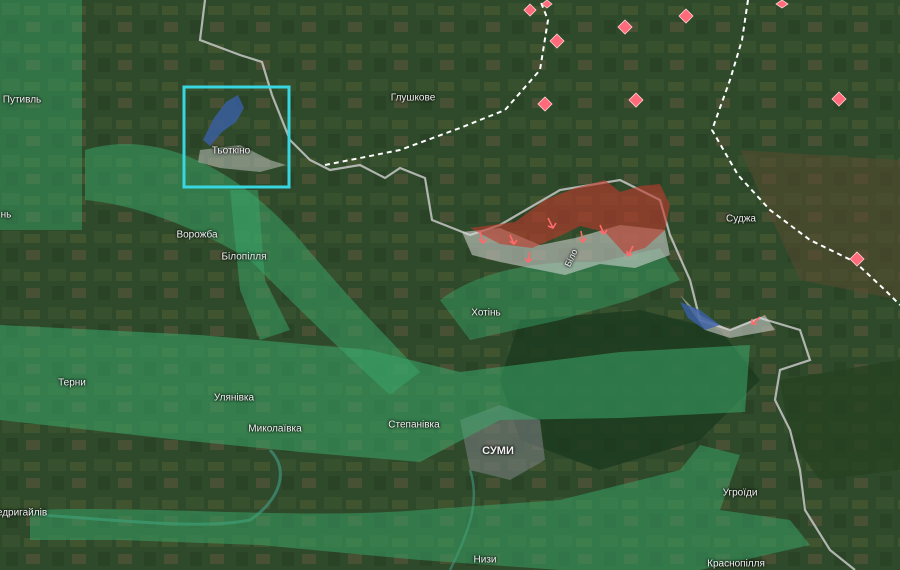  What do you see at coordinates (275, 429) in the screenshot?
I see `place-label-mykolaivka: Миколаївка` at bounding box center [275, 429].